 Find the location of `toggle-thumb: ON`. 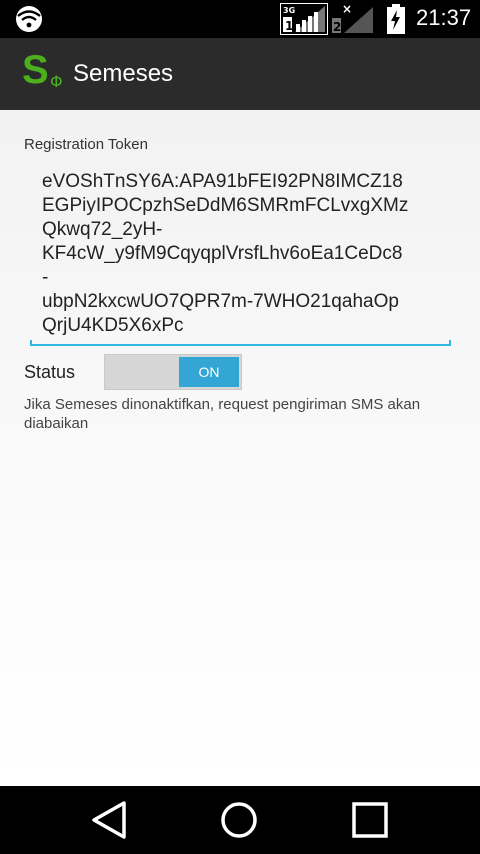

toggle-thumb: ON is located at coordinates (209, 372).